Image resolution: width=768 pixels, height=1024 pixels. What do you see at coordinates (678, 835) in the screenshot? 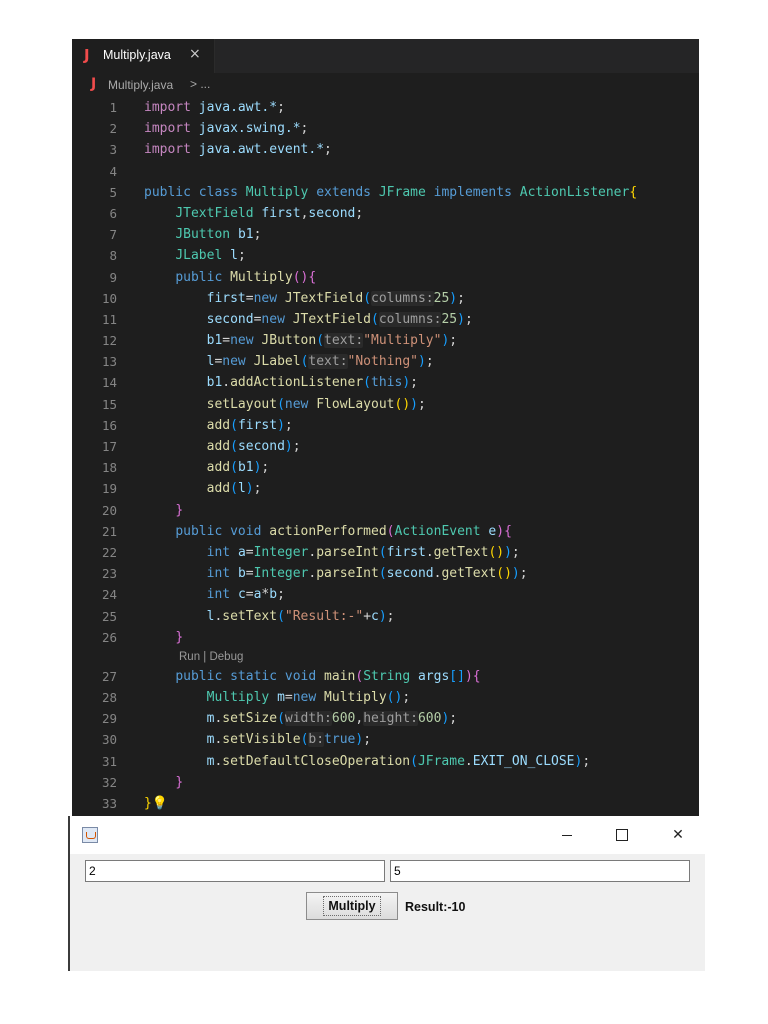
I see `close-window-button: ✕` at bounding box center [678, 835].